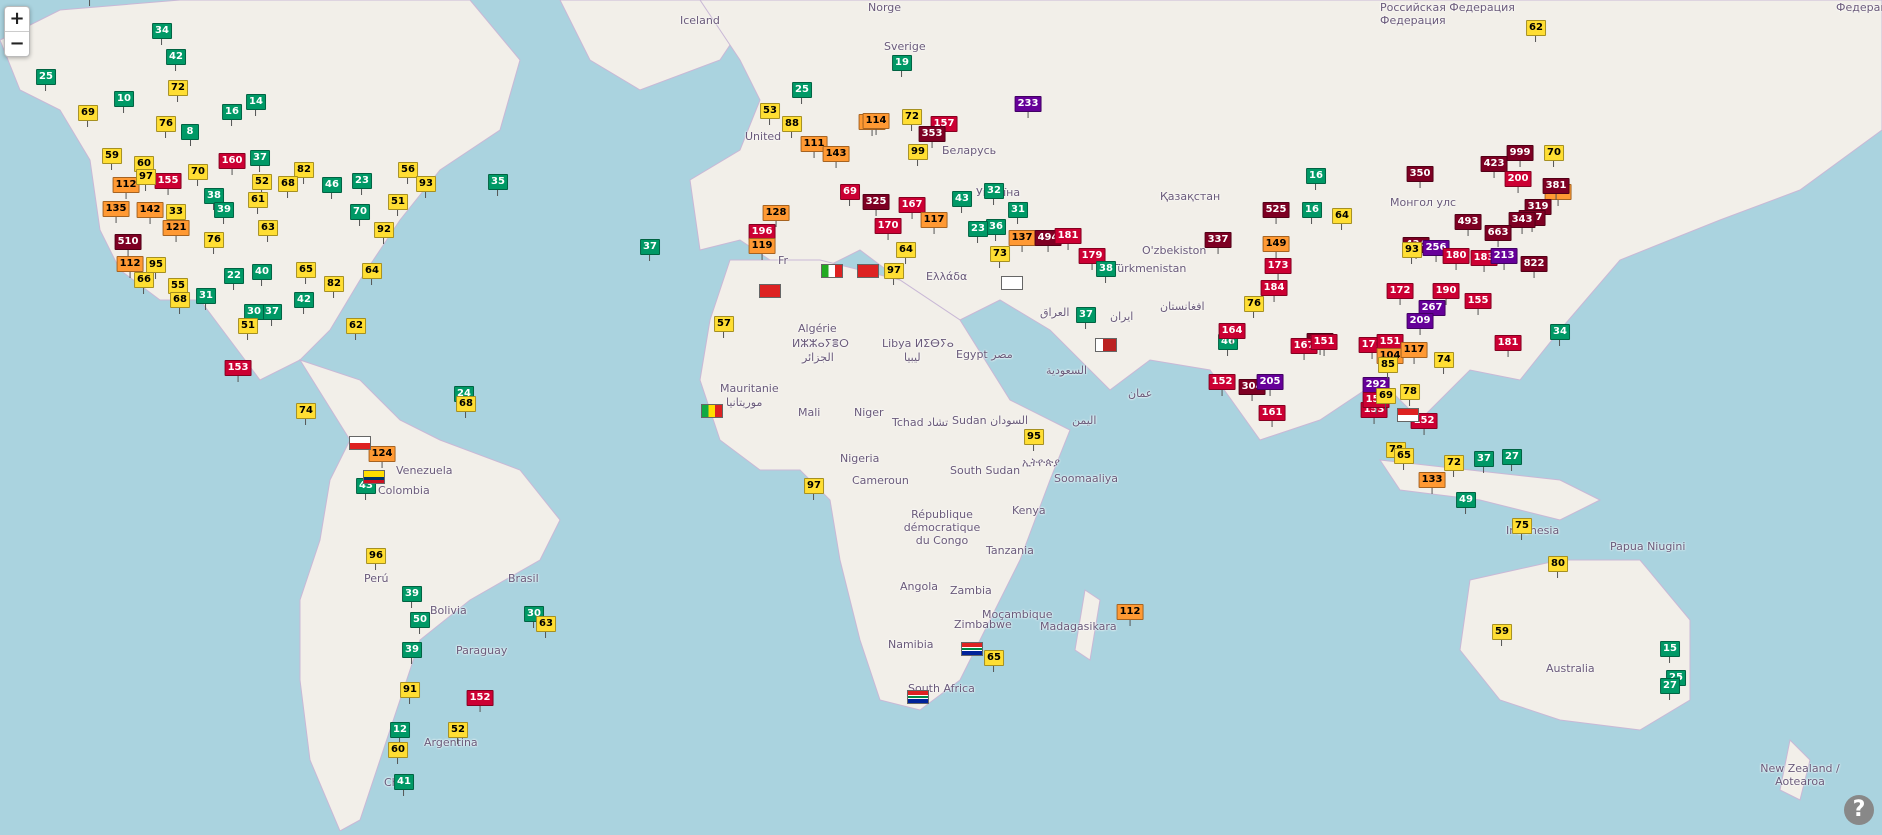  What do you see at coordinates (1278, 269) in the screenshot?
I see `aqi-station-marker: 173` at bounding box center [1278, 269].